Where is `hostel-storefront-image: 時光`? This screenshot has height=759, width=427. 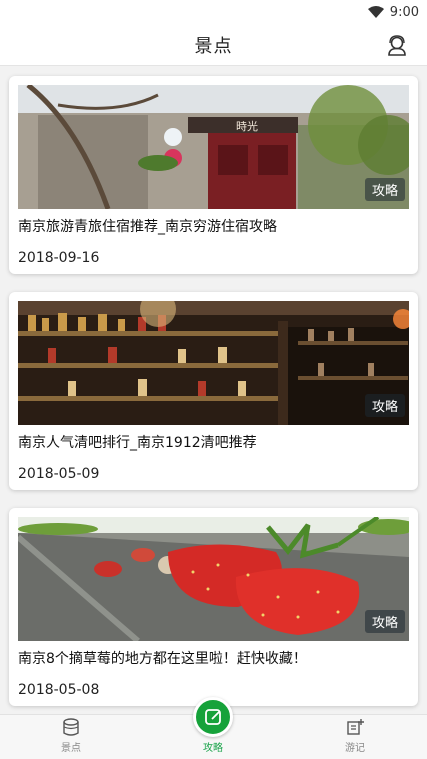 hostel-storefront-image: 時光 is located at coordinates (213, 147).